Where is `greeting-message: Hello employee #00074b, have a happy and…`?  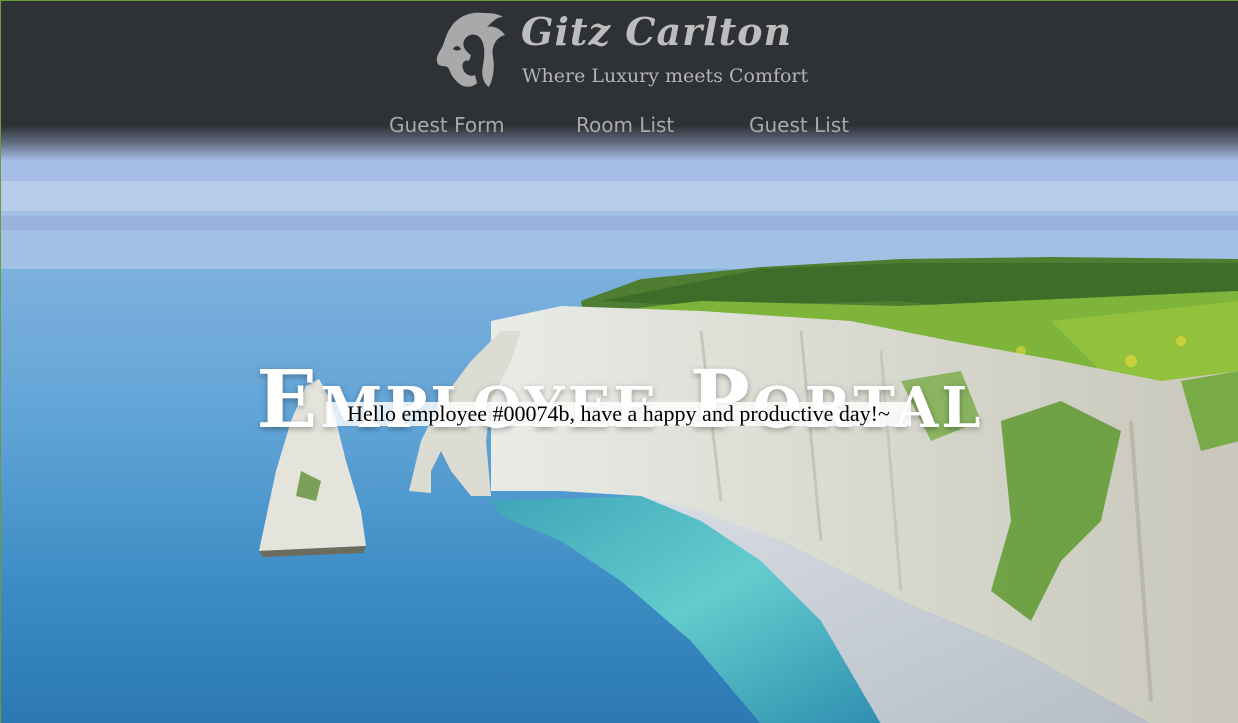
greeting-message: Hello employee #00074b, have a happy and… is located at coordinates (618, 414).